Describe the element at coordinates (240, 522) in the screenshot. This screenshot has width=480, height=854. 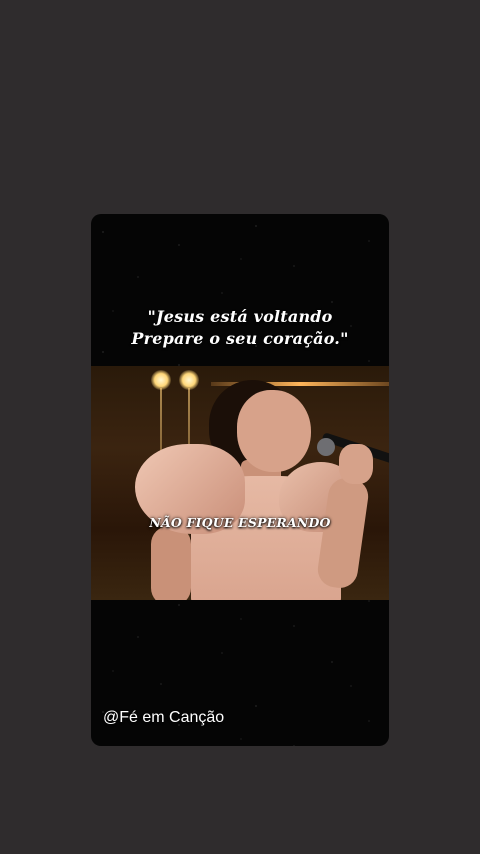
I see `video-subtitle: NÃO FIQUE ESPERANDO` at that location.